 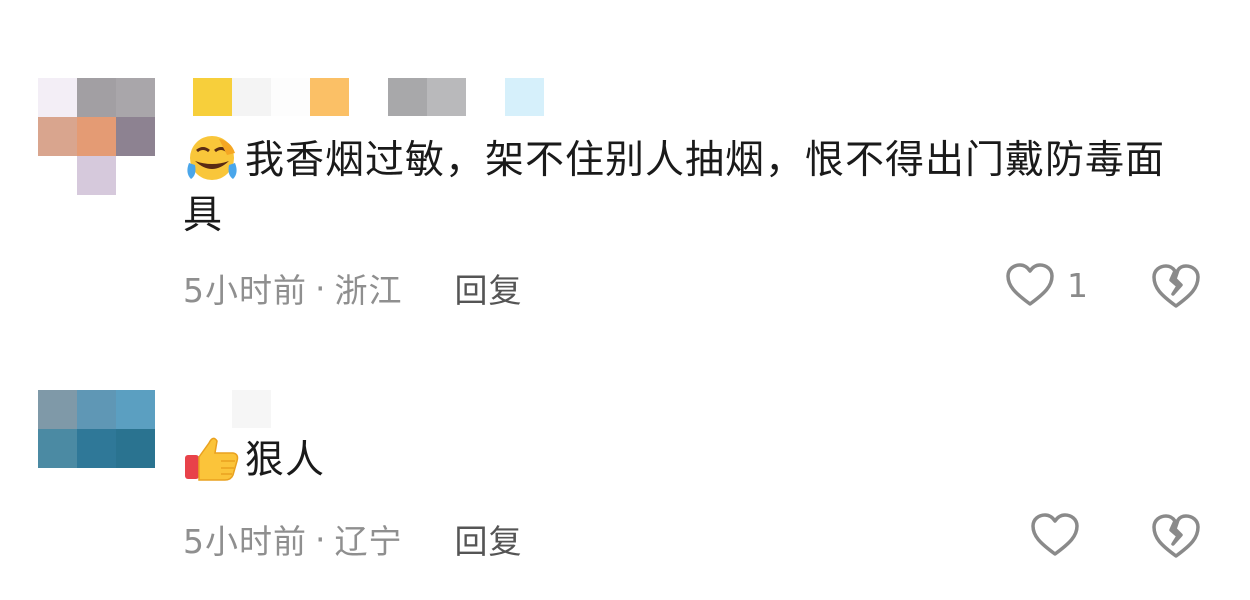 I want to click on like-button, so click(x=1055, y=535).